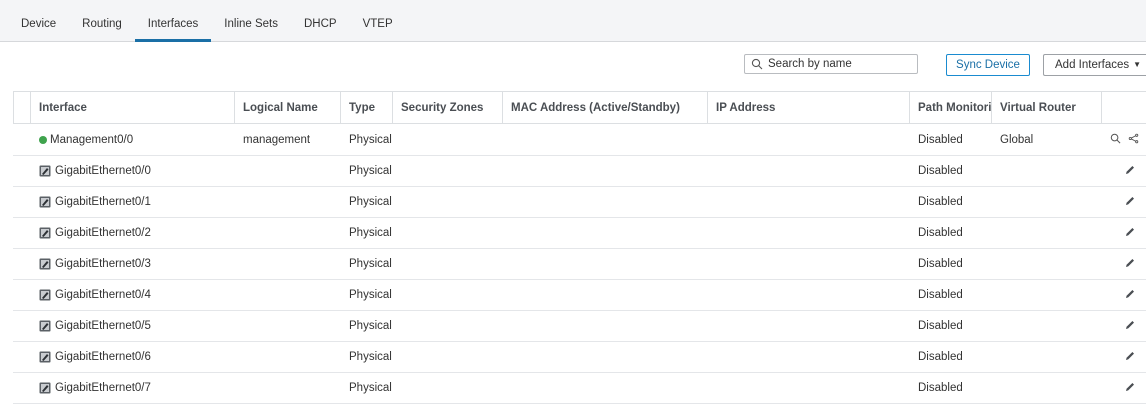  Describe the element at coordinates (579, 233) in the screenshot. I see `table-row: GigabitEthernet0/2 Physical Disabled` at that location.